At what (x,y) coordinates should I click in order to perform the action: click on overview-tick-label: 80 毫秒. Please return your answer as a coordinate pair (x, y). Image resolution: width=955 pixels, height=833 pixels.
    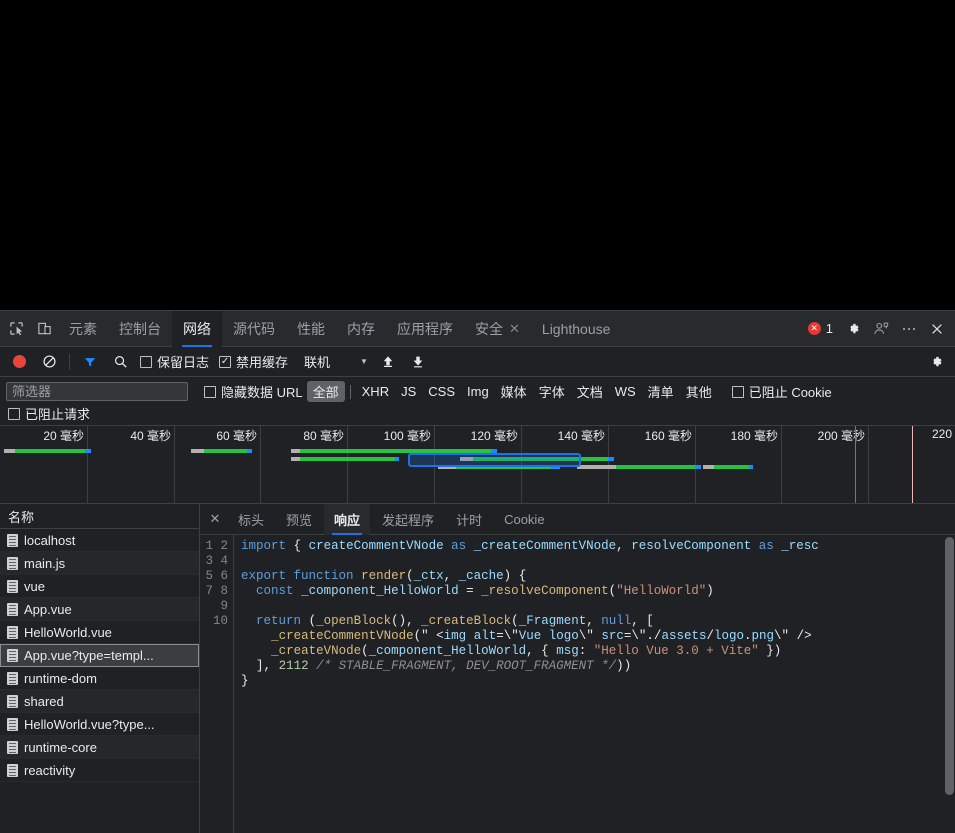
    Looking at the image, I should click on (323, 436).